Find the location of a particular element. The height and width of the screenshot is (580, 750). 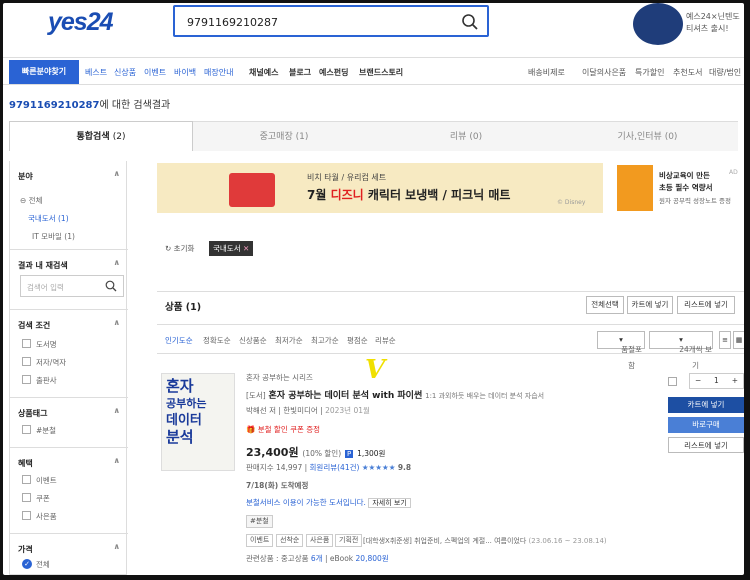

select-all-button: 전체선택 is located at coordinates (605, 305).